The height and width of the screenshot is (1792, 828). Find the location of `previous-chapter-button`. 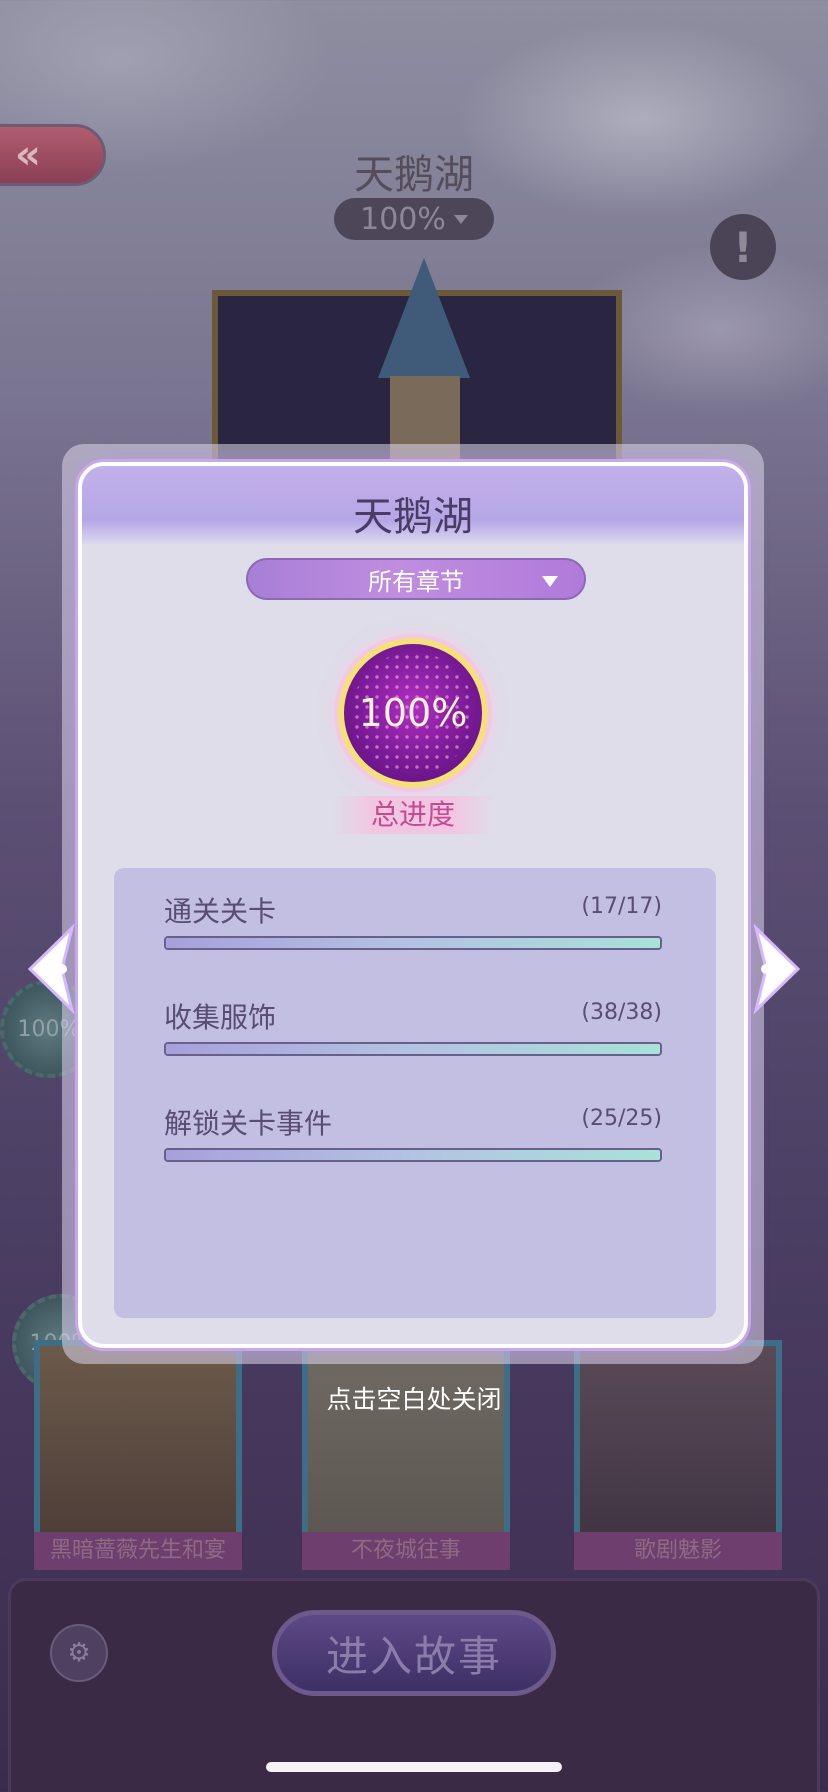

previous-chapter-button is located at coordinates (49, 969).